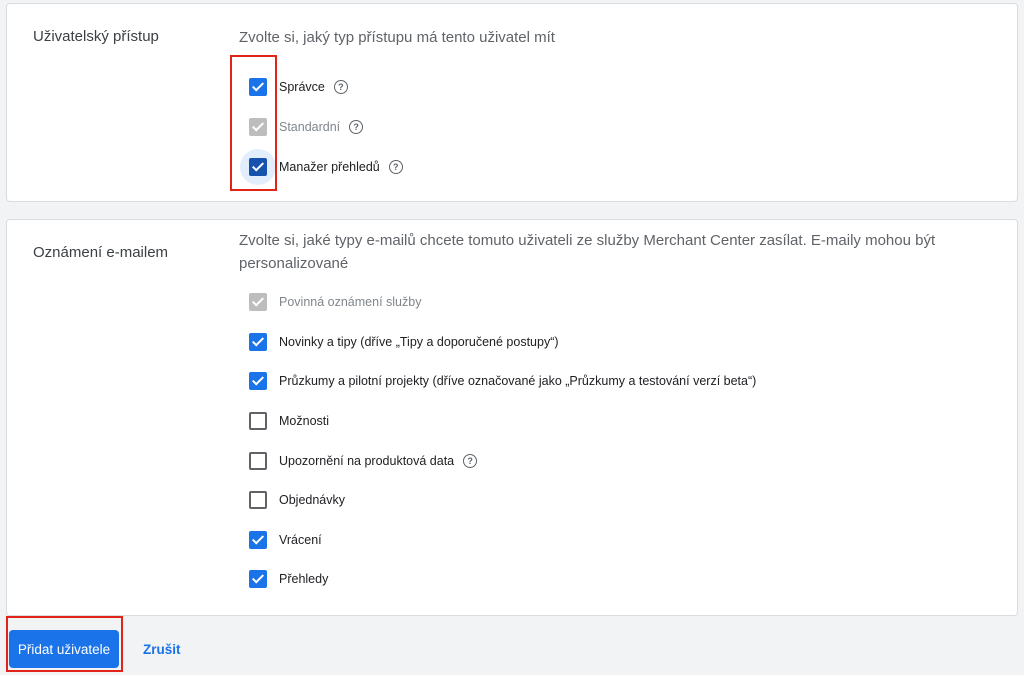  I want to click on email-option-product-data: Upozornění na produktová data ?, so click(363, 461).